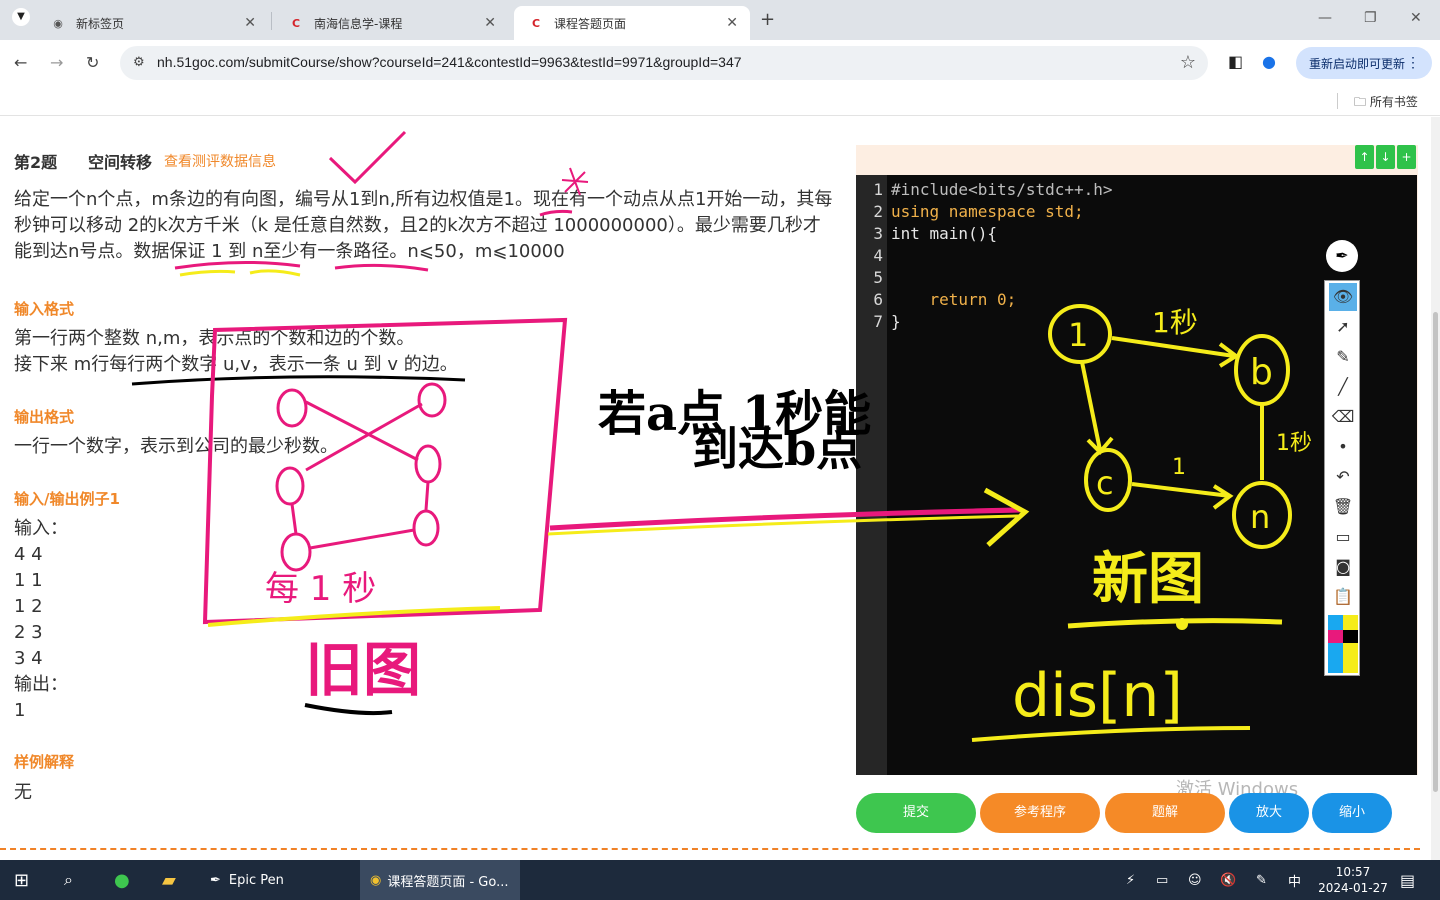  What do you see at coordinates (1357, 64) in the screenshot?
I see `restart-label: 重新启动即可更新` at bounding box center [1357, 64].